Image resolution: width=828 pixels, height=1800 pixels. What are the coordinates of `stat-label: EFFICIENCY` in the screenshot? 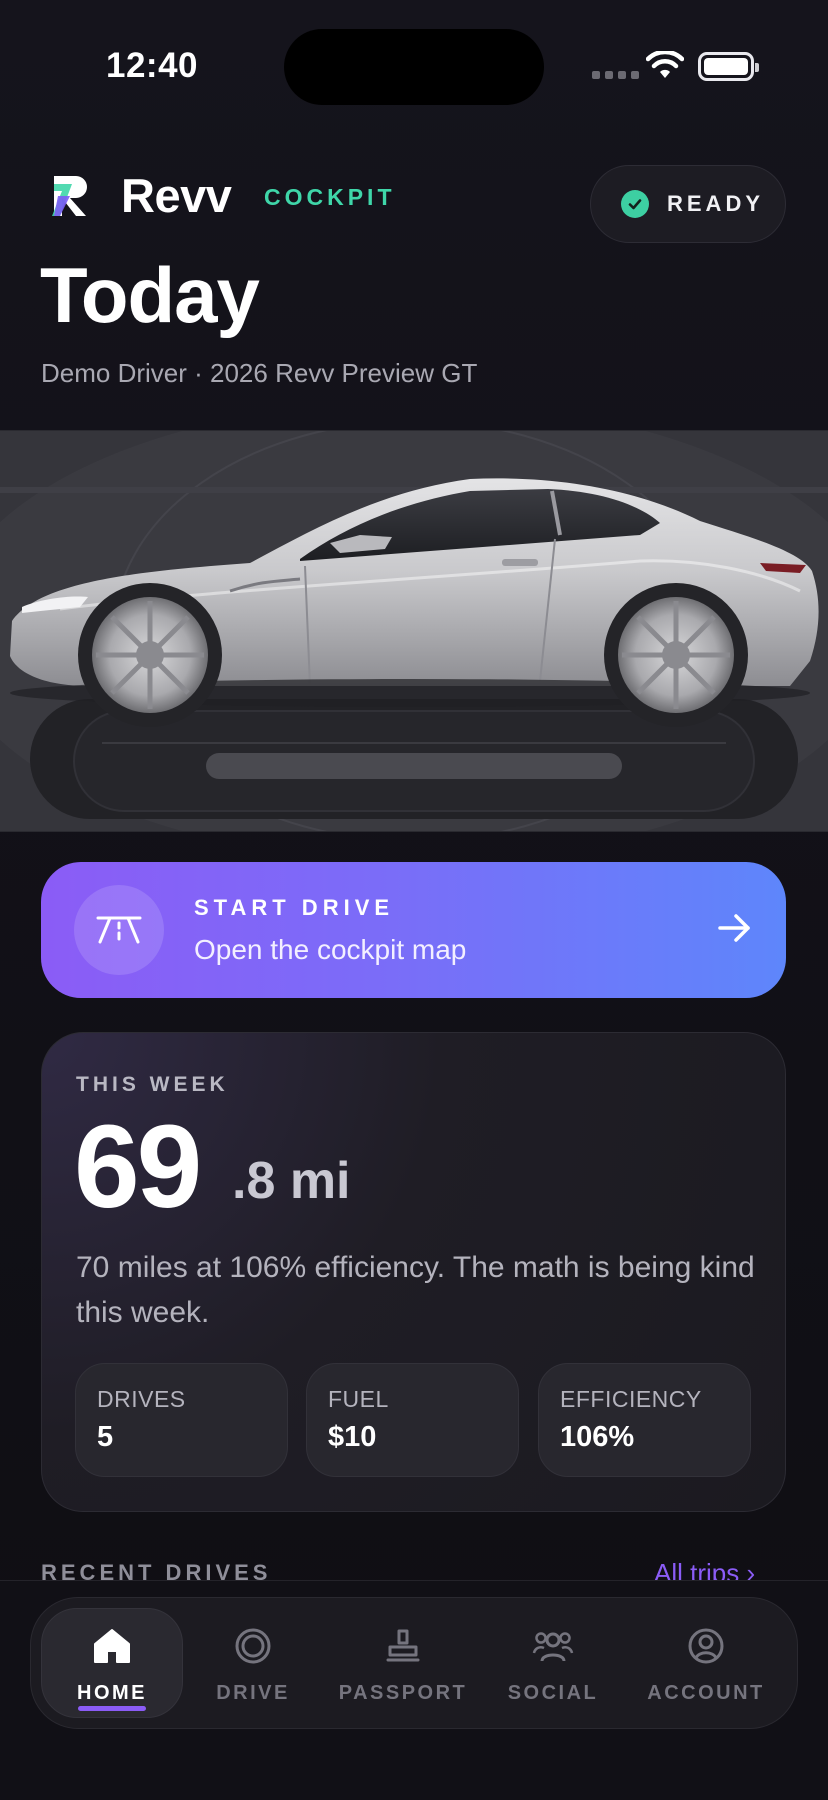 It's located at (631, 1399).